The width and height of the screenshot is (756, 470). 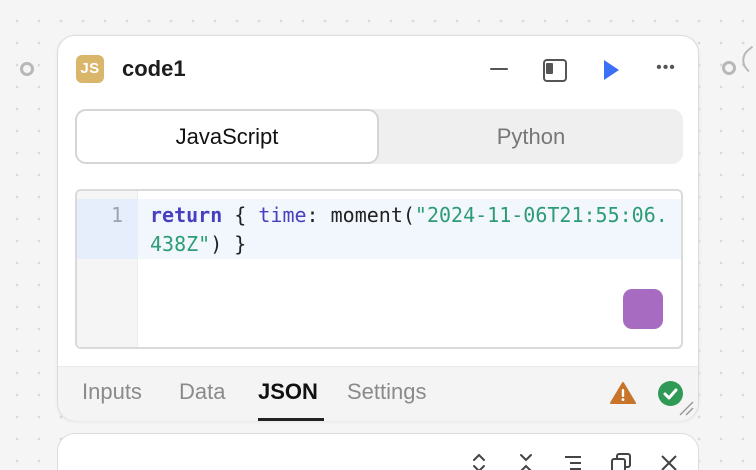 I want to click on node-header: JS code1 •••, so click(x=378, y=69).